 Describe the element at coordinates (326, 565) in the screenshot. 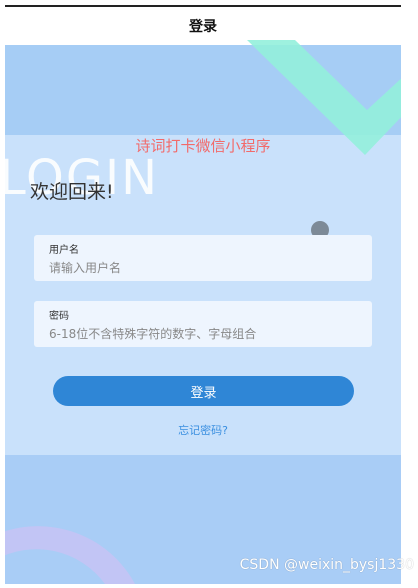

I see `watermark: CSDN @weixin_bysj1330` at that location.